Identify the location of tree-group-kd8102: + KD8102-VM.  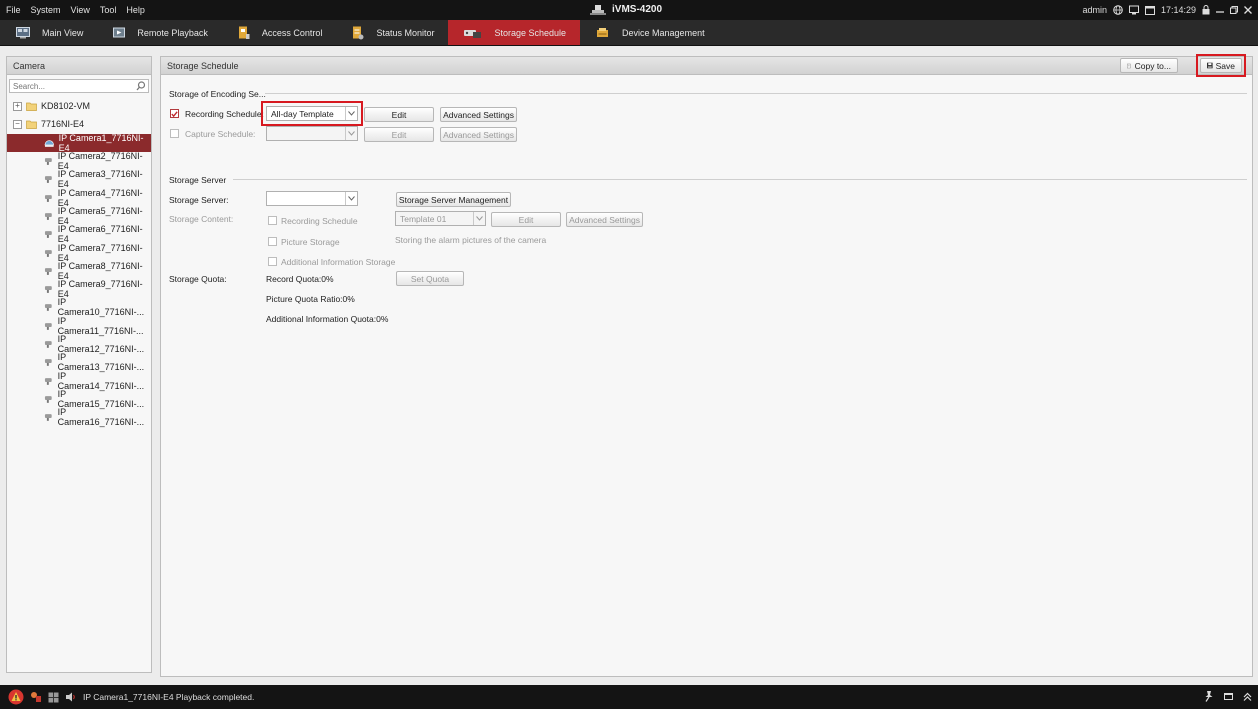
(79, 106).